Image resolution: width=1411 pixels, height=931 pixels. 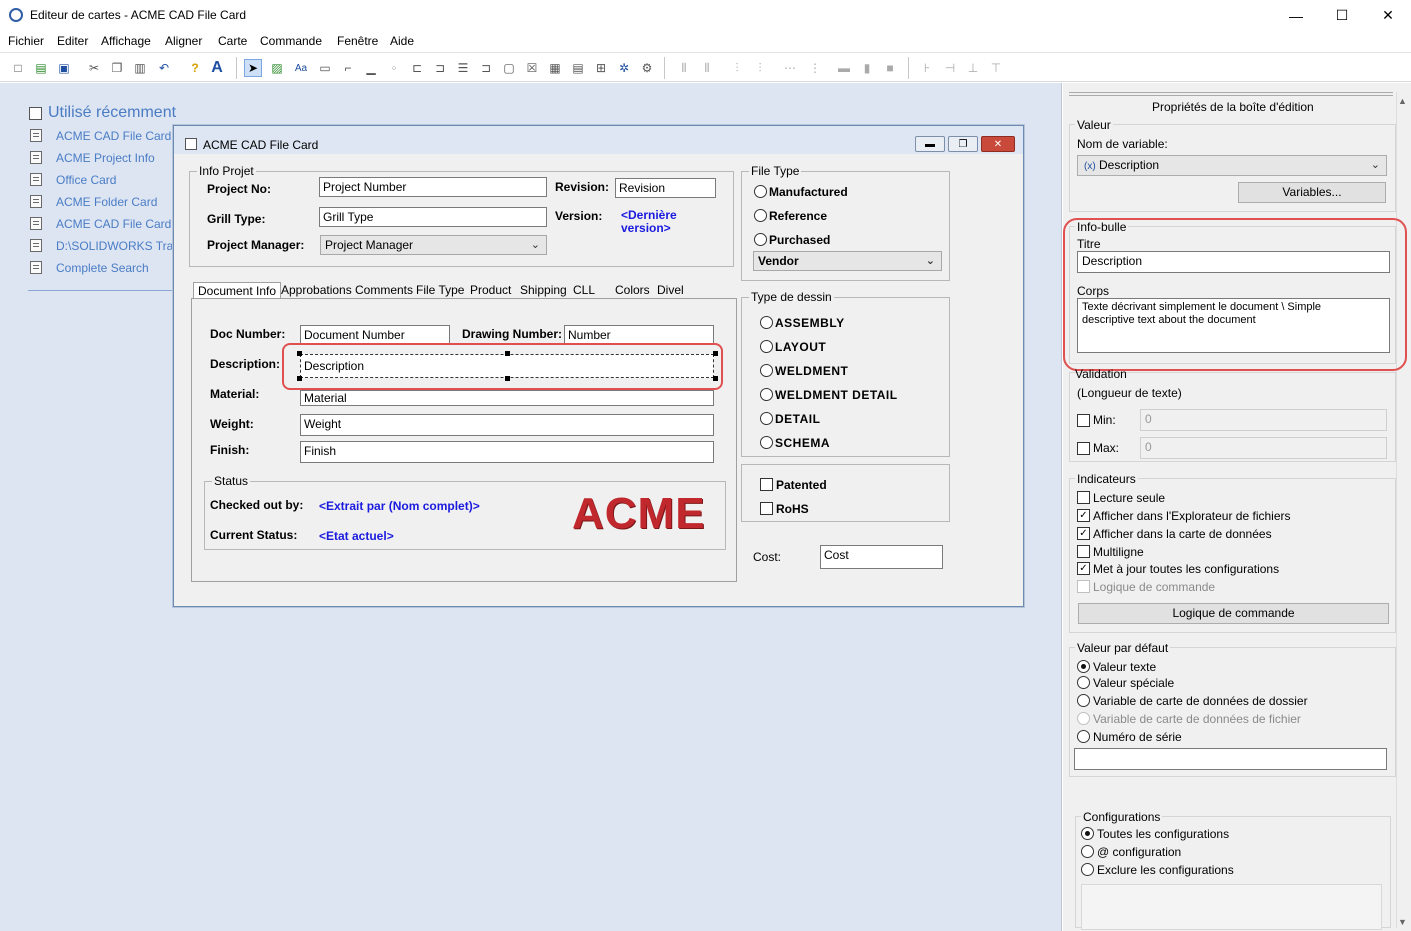 What do you see at coordinates (1402, 510) in the screenshot?
I see `panel-scrollbar` at bounding box center [1402, 510].